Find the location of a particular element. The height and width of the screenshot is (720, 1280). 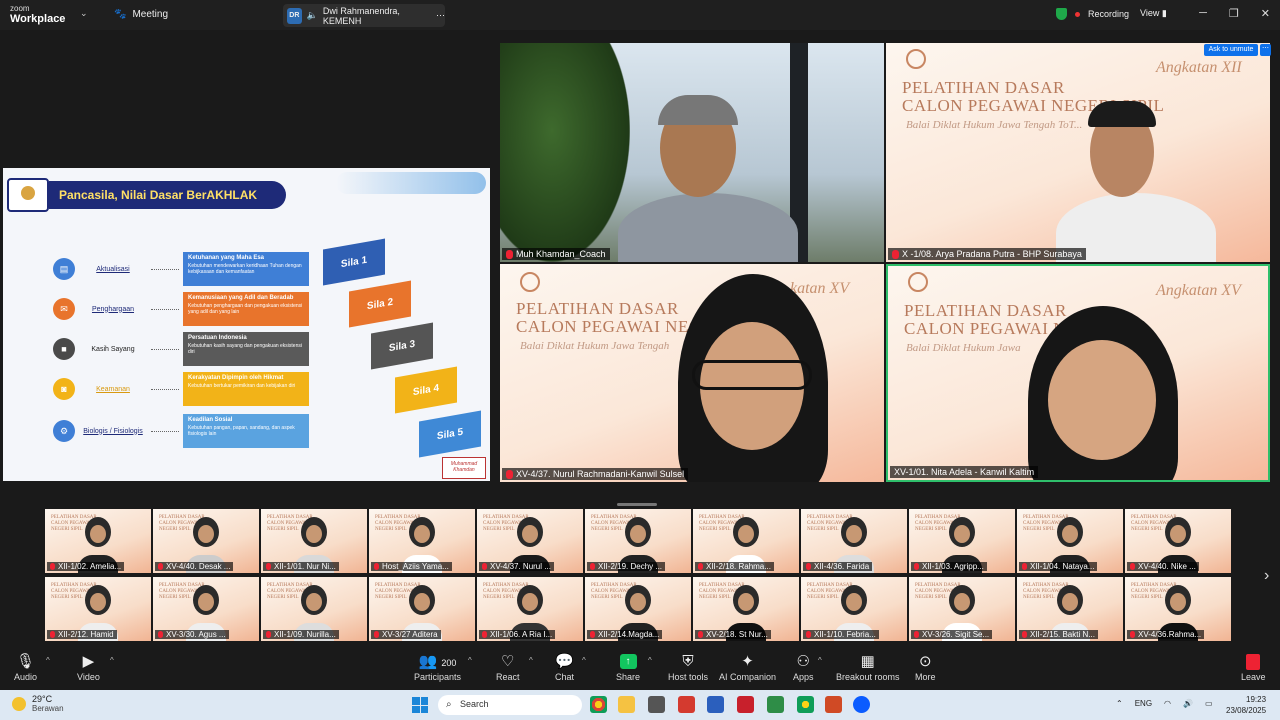

word-icon is located at coordinates (715, 704).